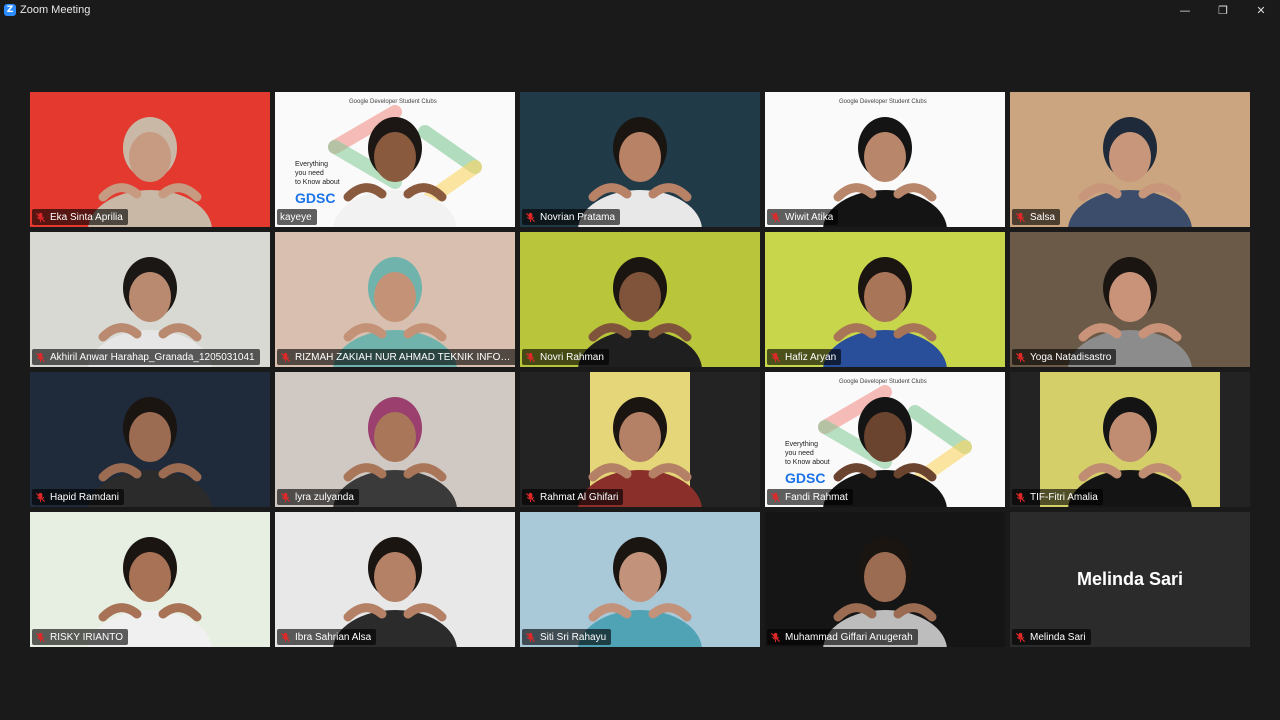 The image size is (1280, 720). What do you see at coordinates (640, 159) in the screenshot?
I see `participant-tile: Novrian Pratama` at bounding box center [640, 159].